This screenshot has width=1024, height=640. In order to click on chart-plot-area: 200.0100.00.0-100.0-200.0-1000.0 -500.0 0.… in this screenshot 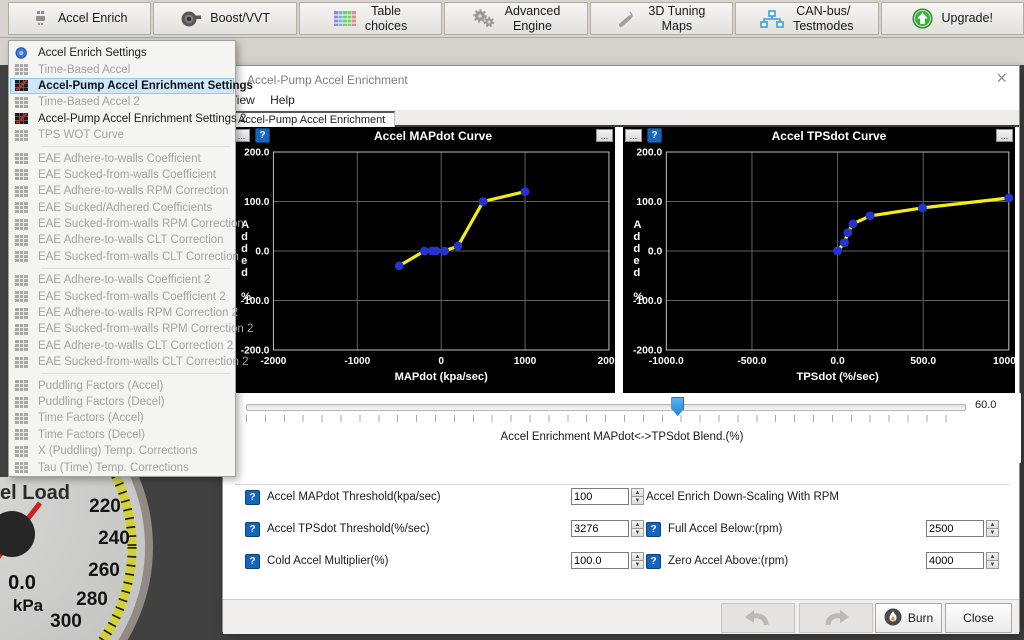, I will do `click(819, 268)`.